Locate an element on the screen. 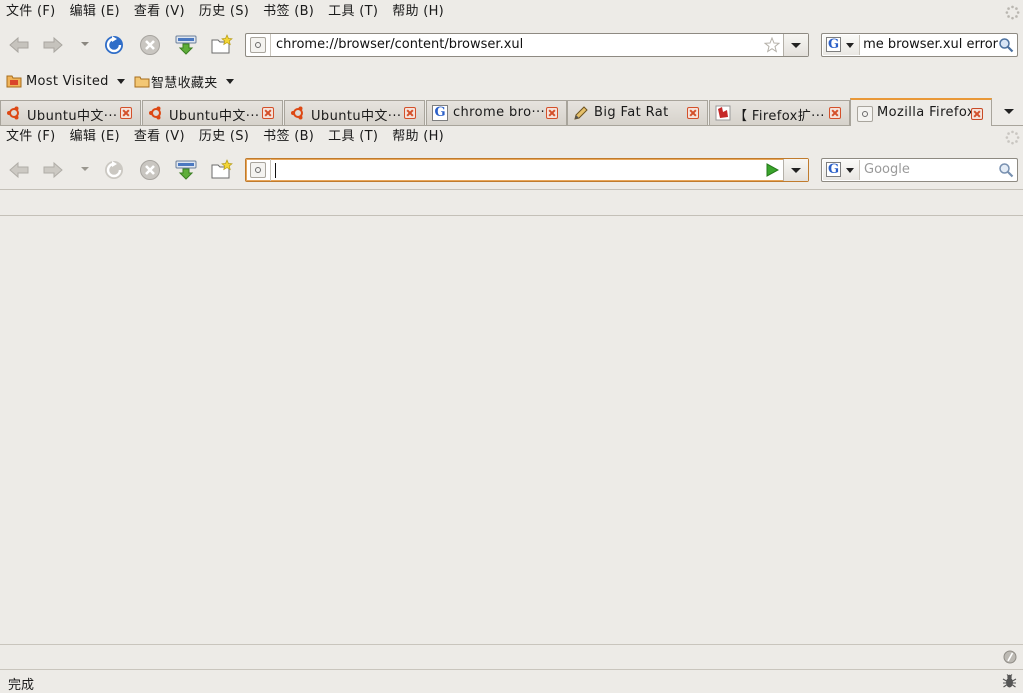 The height and width of the screenshot is (693, 1023). tab-ubuntu-3: Ubuntu中文··· is located at coordinates (354, 112).